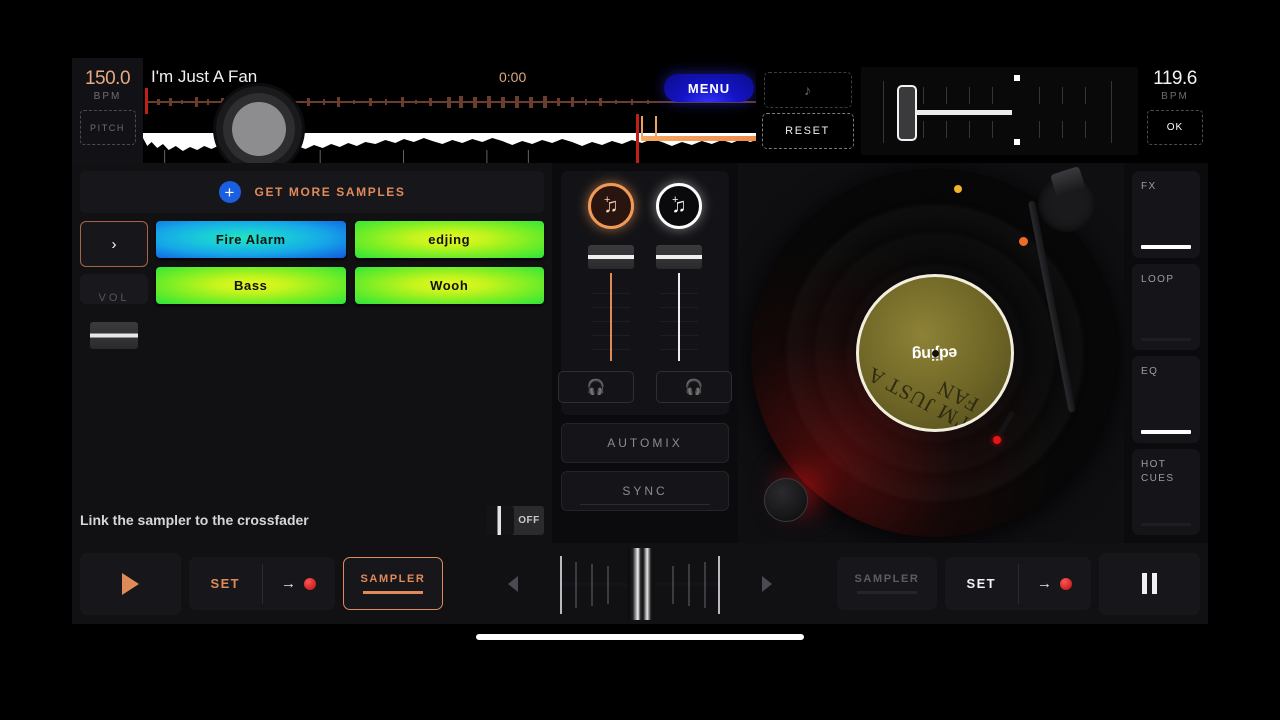 The width and height of the screenshot is (1280, 720). What do you see at coordinates (251, 239) in the screenshot?
I see `sampler-pad: Fire Alarm` at bounding box center [251, 239].